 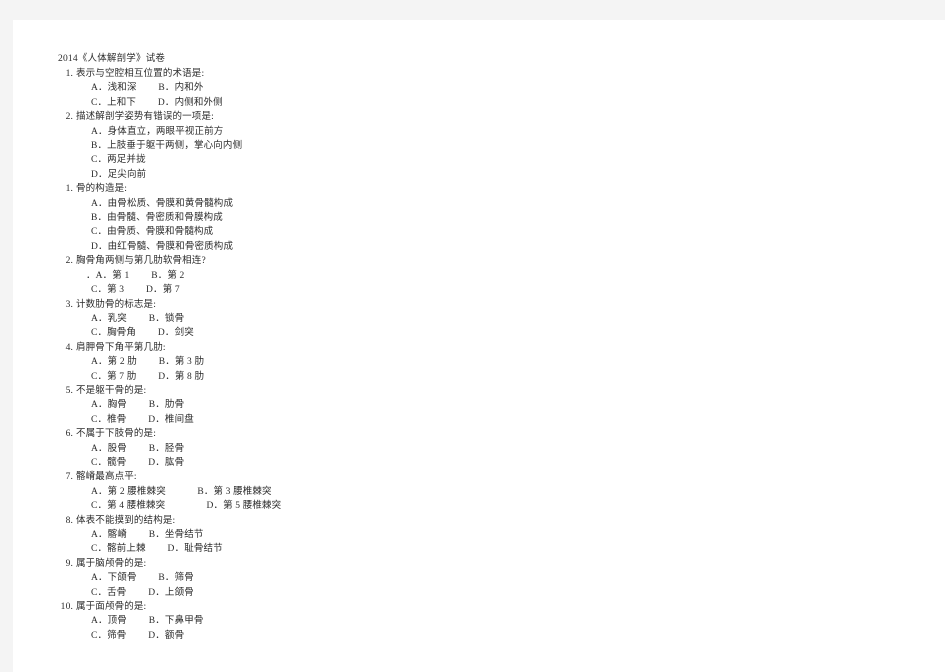 I want to click on question-text: 肩胛骨下角平第几肋:, so click(x=121, y=347).